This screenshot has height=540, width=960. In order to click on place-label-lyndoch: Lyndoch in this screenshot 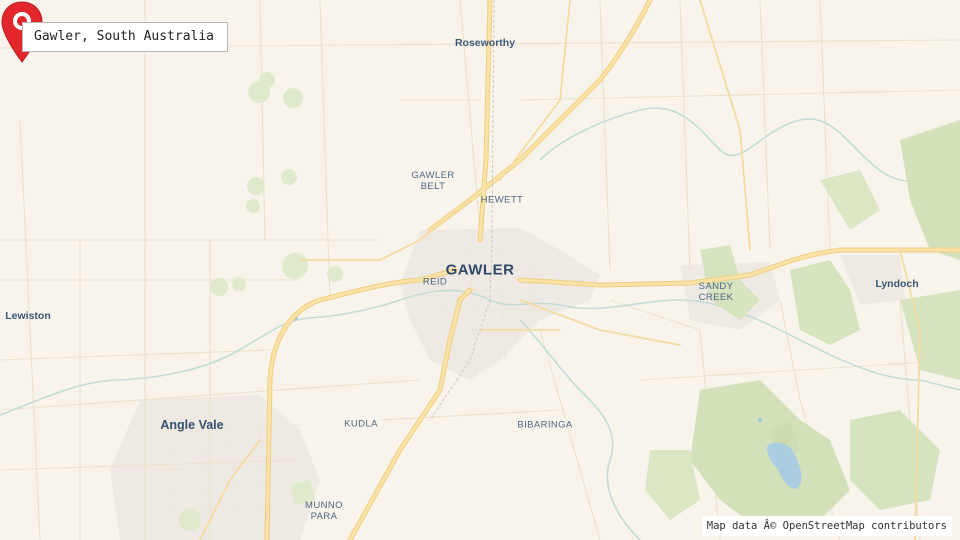, I will do `click(897, 284)`.